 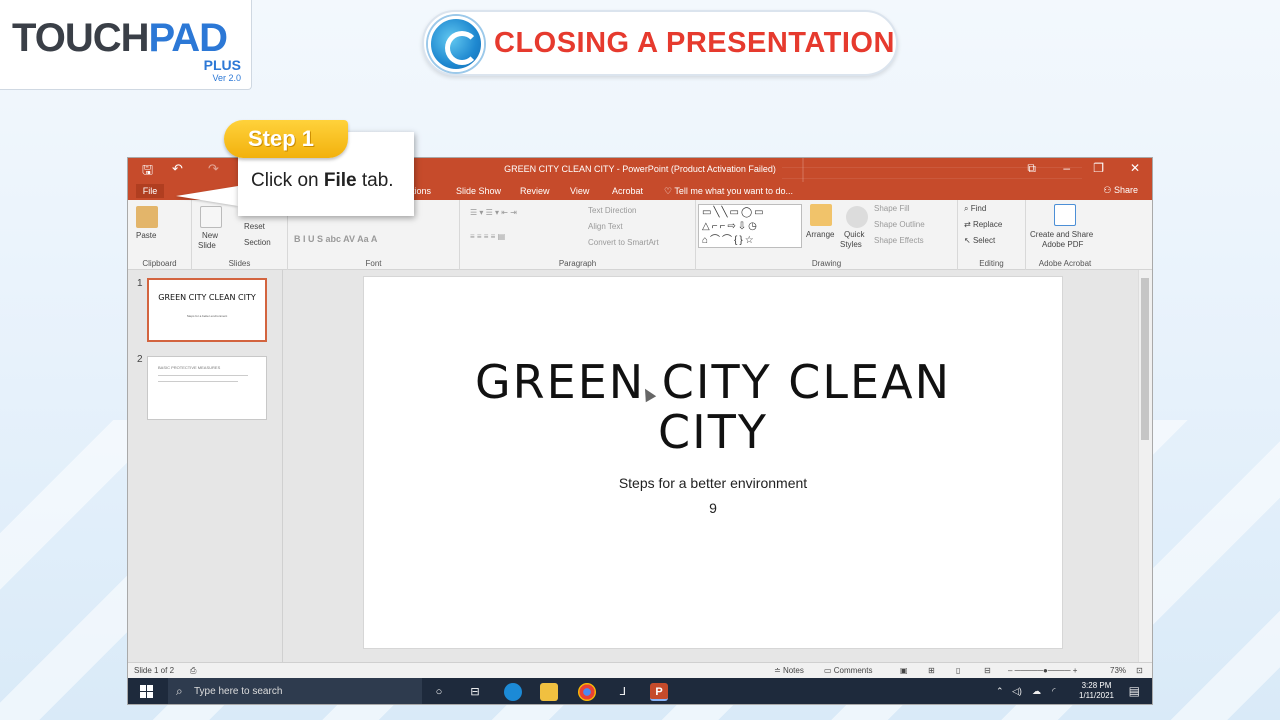 I want to click on create-pdf-button: Create and Share, so click(x=1061, y=234).